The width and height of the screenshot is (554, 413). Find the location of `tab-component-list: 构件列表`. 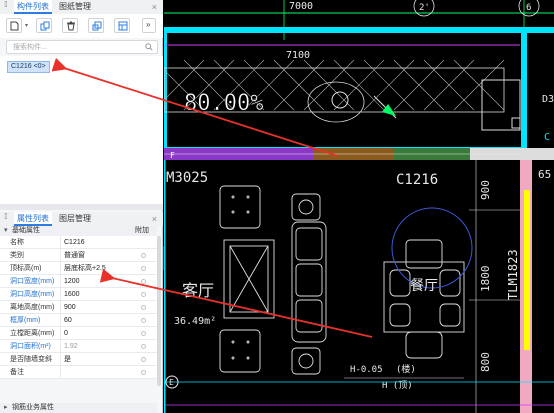

tab-component-list: 构件列表 is located at coordinates (33, 7).